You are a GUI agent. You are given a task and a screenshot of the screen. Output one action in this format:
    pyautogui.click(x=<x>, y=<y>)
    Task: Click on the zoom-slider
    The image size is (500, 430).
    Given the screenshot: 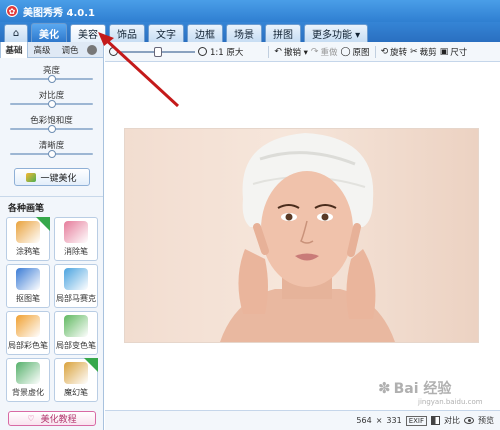 What is the action you would take?
    pyautogui.click(x=158, y=51)
    